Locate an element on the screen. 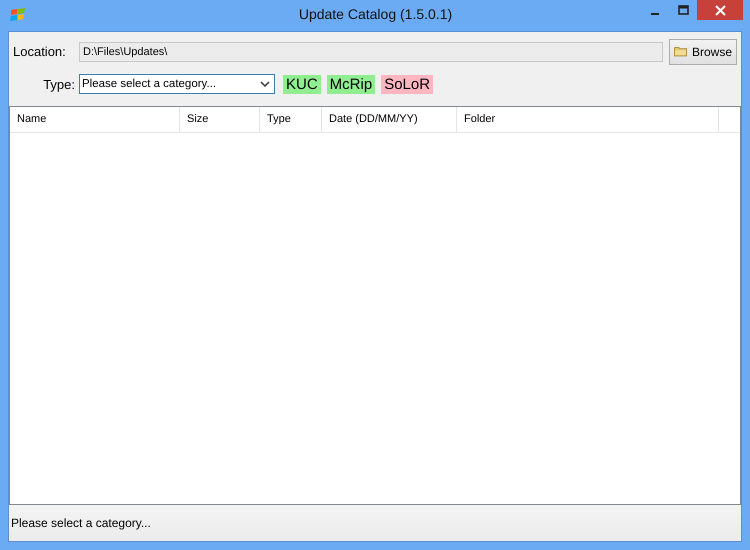  category-tag: SoLoR is located at coordinates (407, 84).